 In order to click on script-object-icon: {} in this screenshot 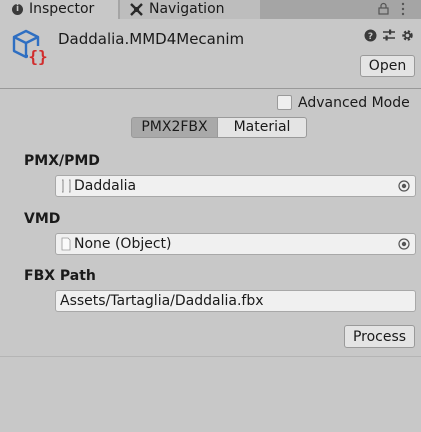, I will do `click(30, 47)`.